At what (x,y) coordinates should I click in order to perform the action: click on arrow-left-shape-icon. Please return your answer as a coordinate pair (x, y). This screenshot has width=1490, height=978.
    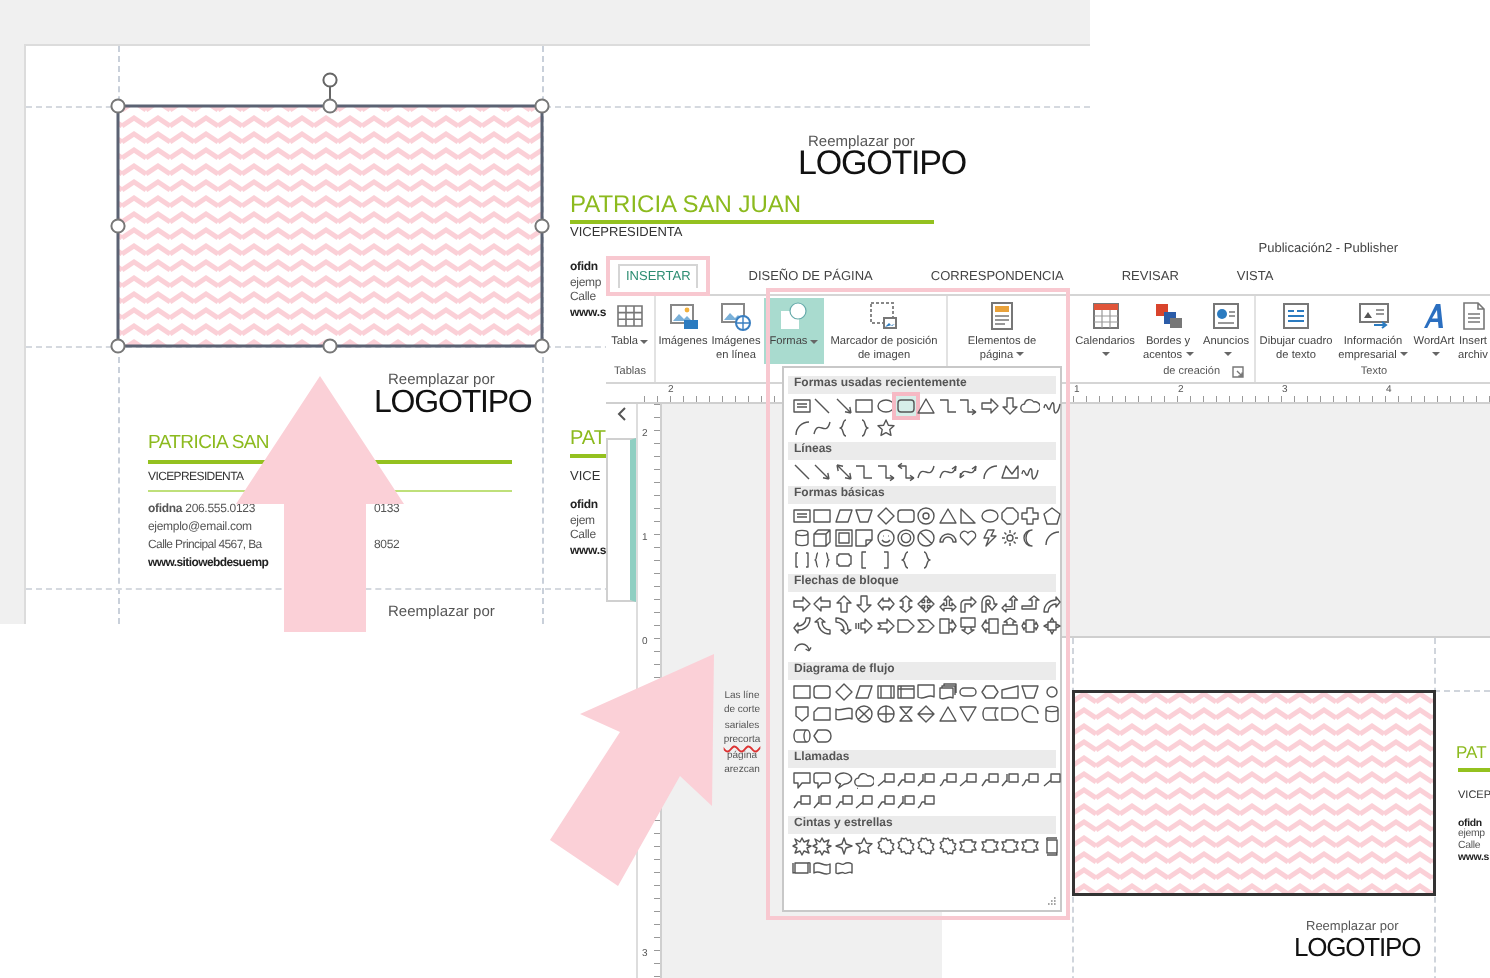
    Looking at the image, I should click on (822, 604).